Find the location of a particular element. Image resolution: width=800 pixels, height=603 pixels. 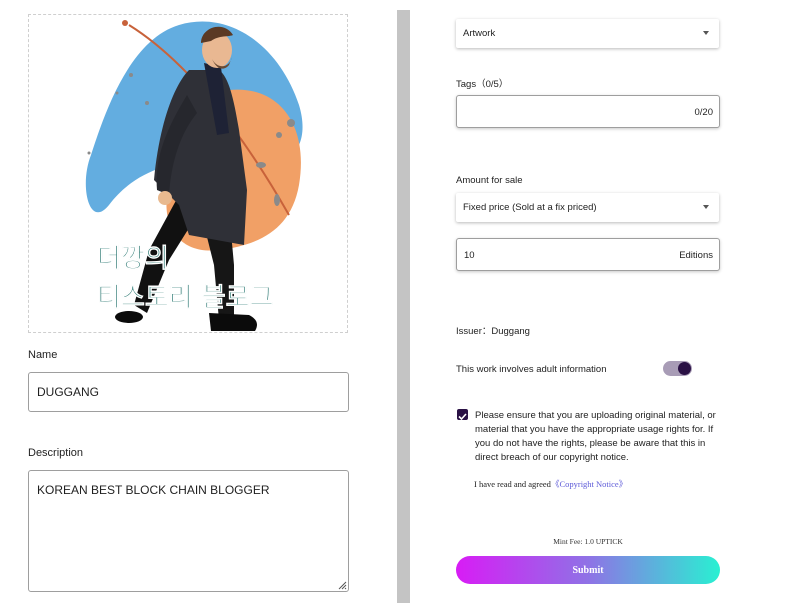

check-icon is located at coordinates (462, 417).